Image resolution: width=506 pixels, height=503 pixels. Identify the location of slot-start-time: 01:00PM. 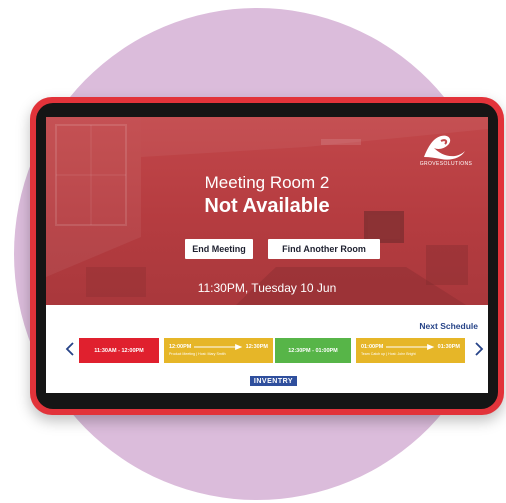
(372, 347).